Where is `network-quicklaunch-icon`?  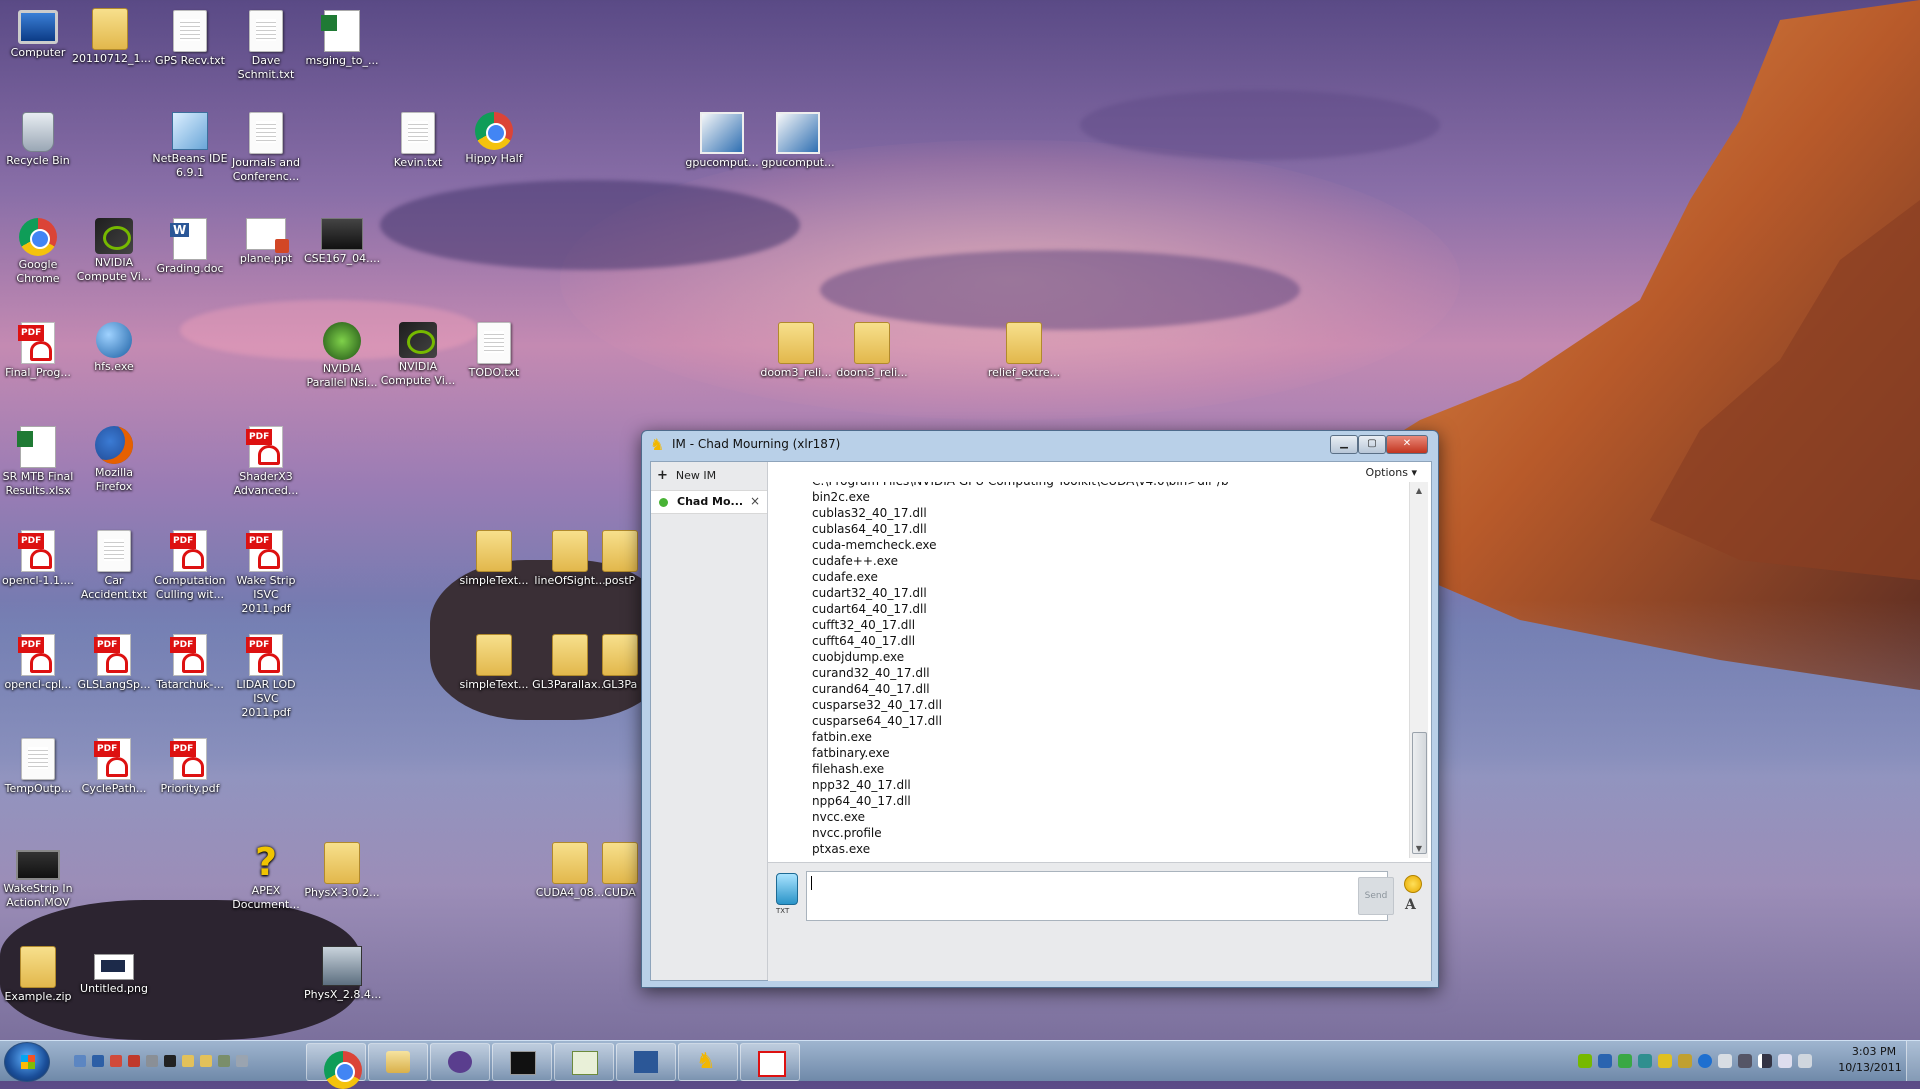
network-quicklaunch-icon is located at coordinates (152, 1061).